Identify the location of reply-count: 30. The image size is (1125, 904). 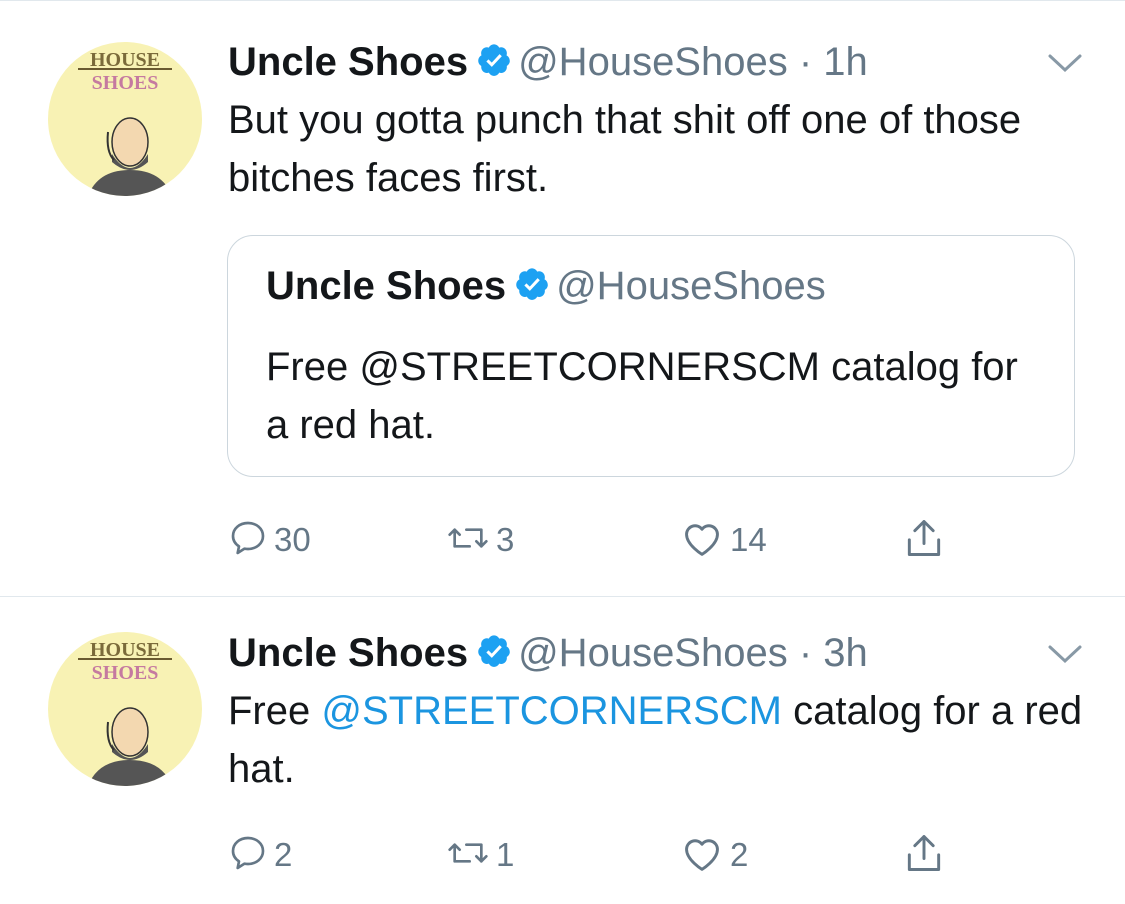
(292, 539).